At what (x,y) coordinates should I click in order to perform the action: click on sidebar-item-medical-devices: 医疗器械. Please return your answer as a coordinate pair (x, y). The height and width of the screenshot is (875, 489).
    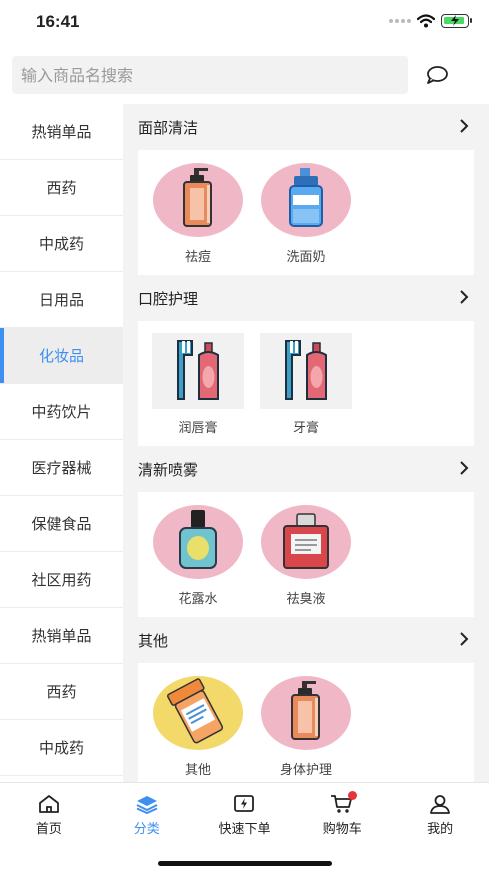
    Looking at the image, I should click on (61, 468).